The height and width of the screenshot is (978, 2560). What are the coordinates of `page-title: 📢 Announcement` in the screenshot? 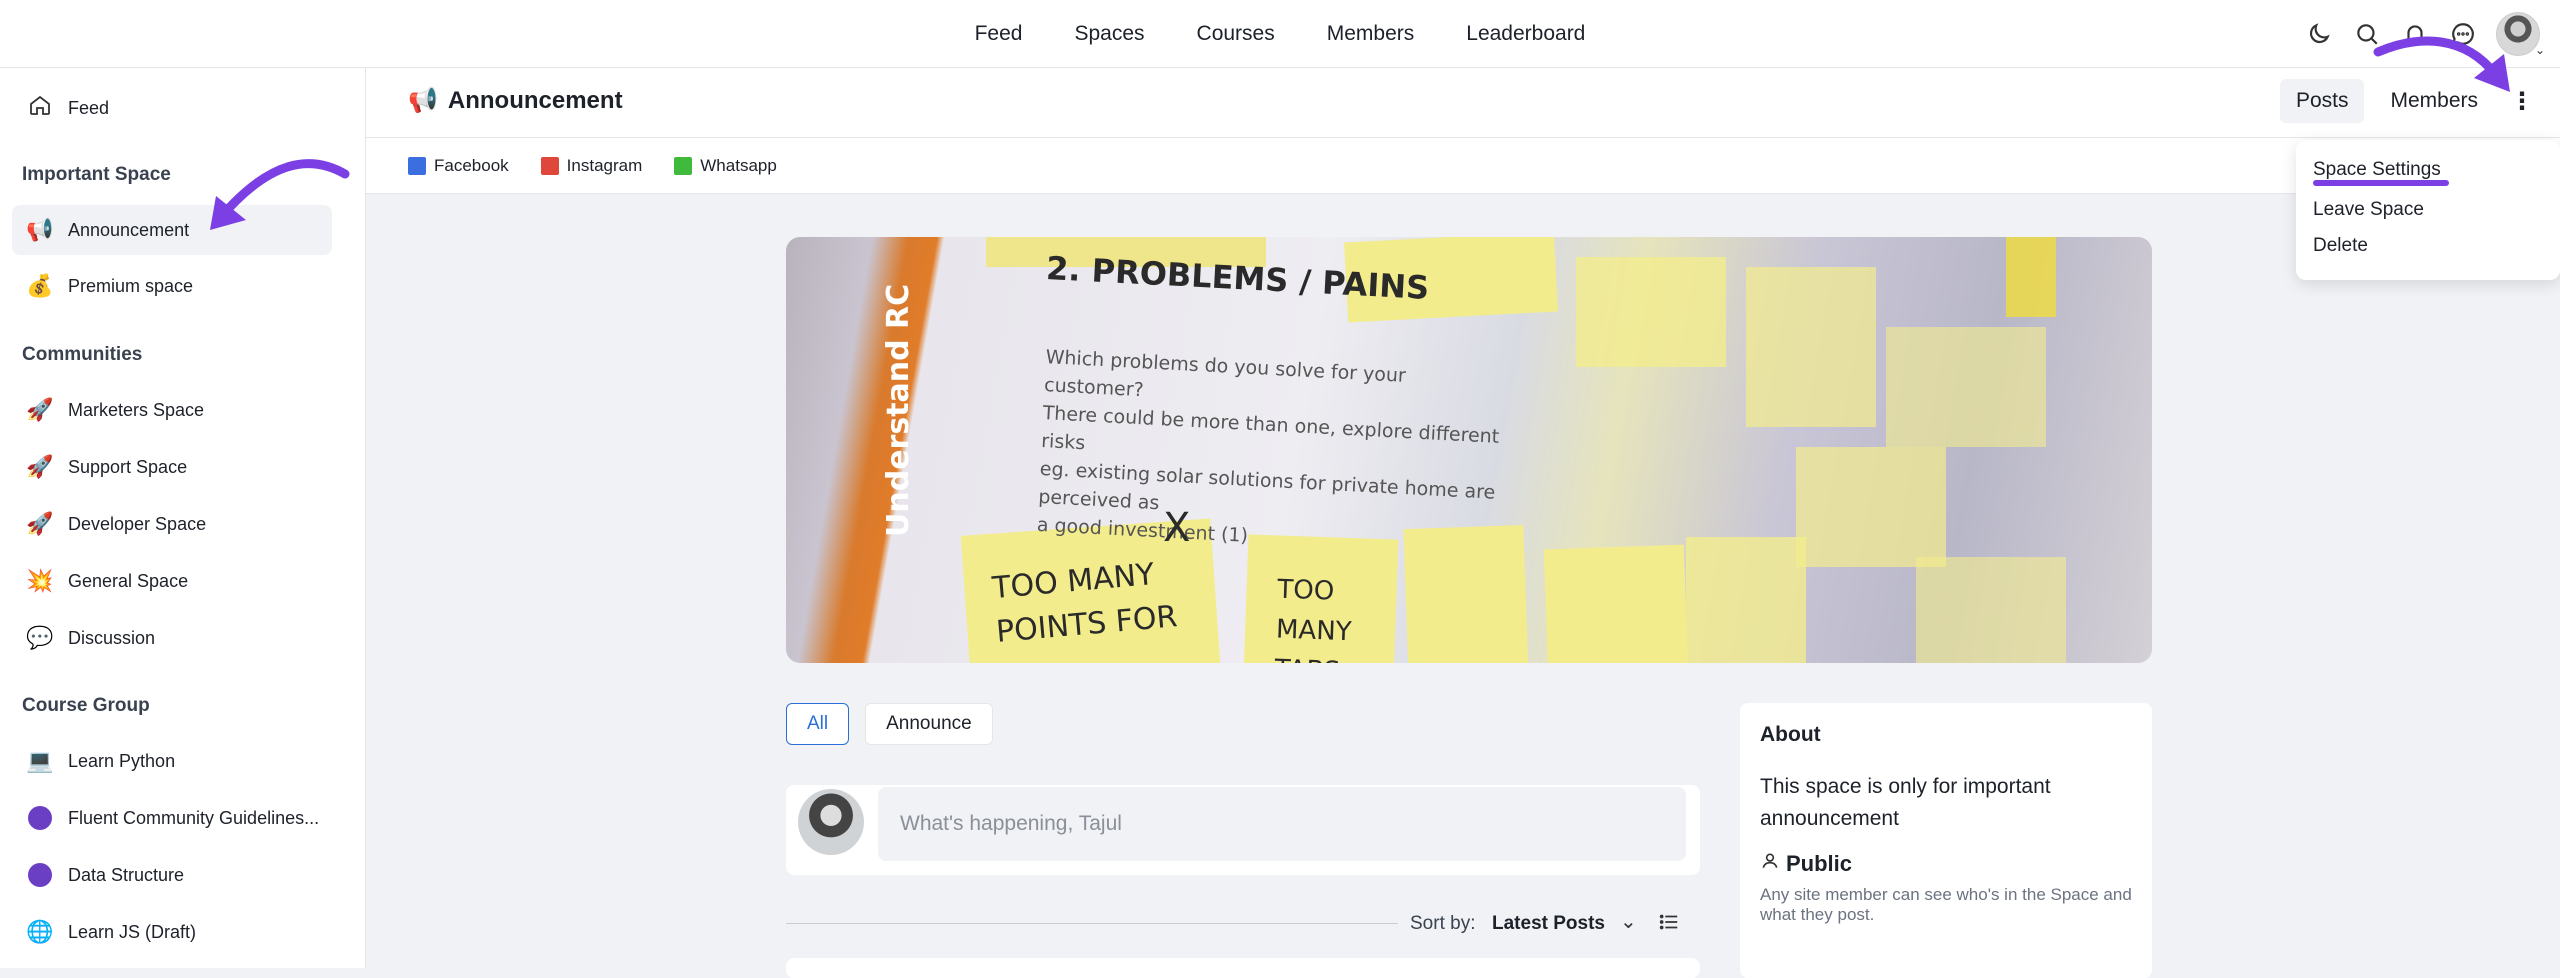 It's located at (515, 100).